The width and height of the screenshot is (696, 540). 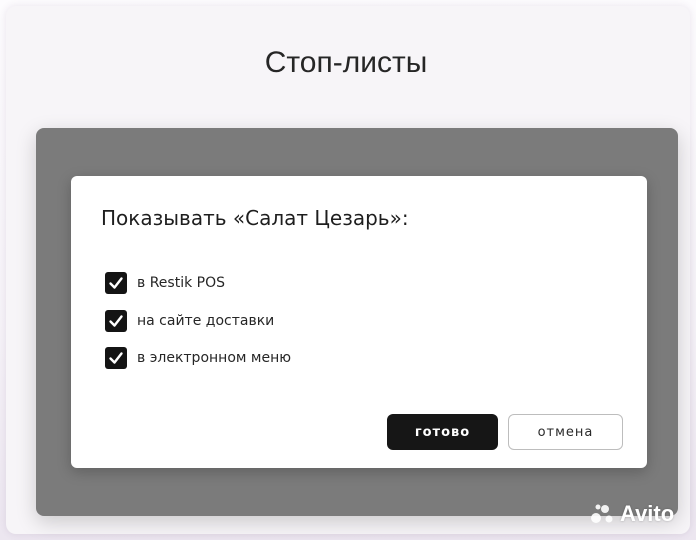 I want to click on watermark-text: Avito, so click(x=647, y=513).